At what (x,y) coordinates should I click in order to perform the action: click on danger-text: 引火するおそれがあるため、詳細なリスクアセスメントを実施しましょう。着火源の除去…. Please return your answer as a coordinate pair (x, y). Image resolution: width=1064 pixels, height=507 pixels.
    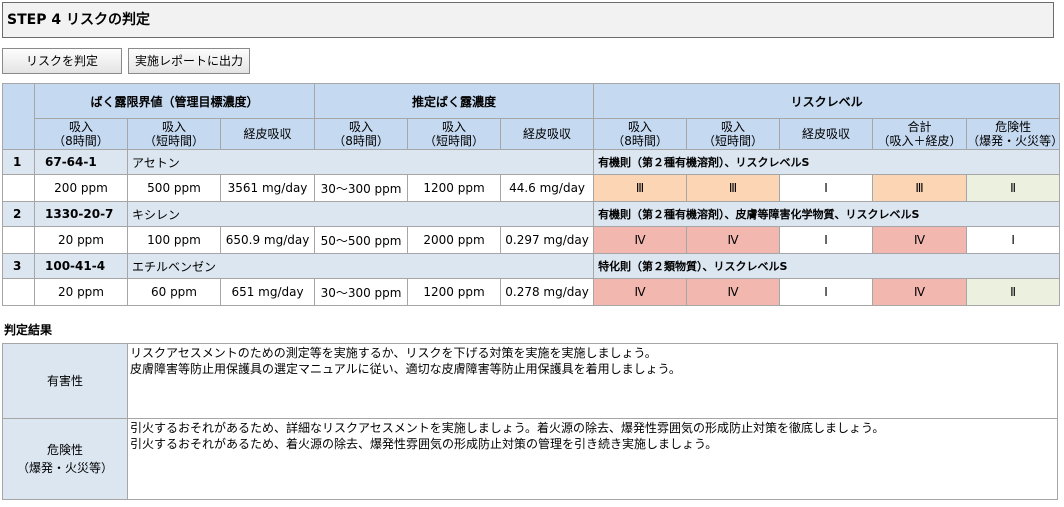
    Looking at the image, I should click on (592, 459).